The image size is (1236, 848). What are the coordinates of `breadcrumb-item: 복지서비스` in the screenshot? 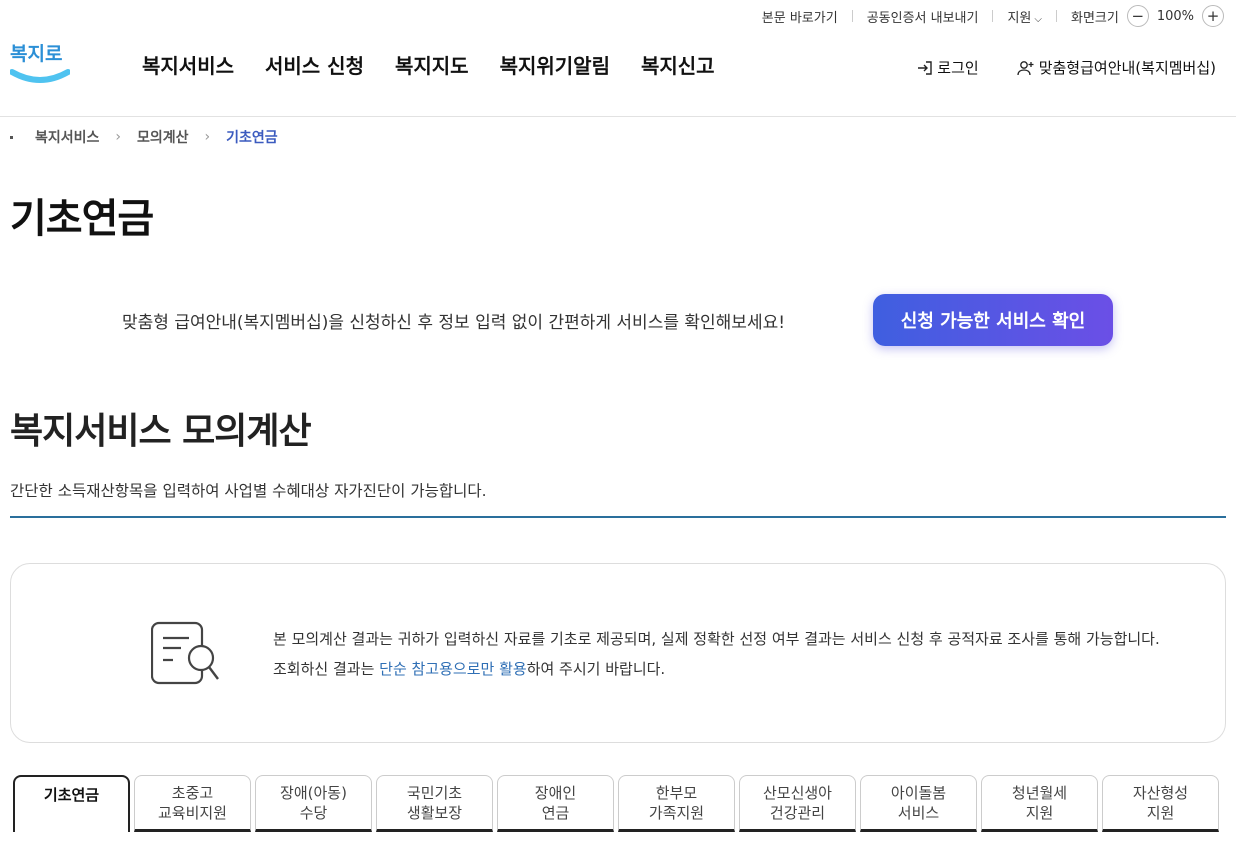 It's located at (67, 137).